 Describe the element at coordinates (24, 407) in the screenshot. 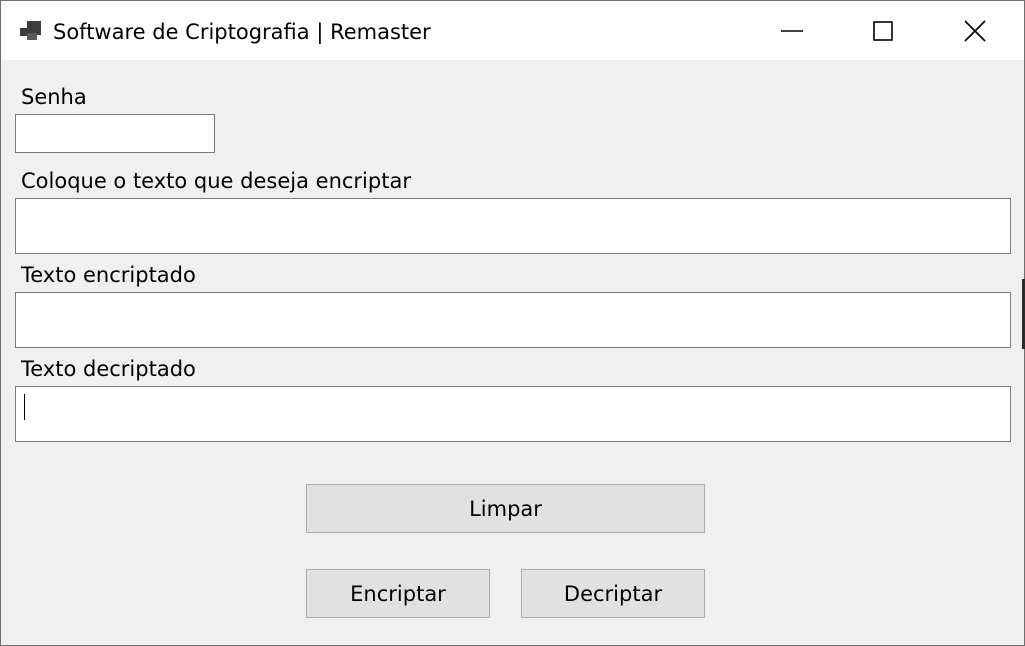

I see `text-caret` at that location.